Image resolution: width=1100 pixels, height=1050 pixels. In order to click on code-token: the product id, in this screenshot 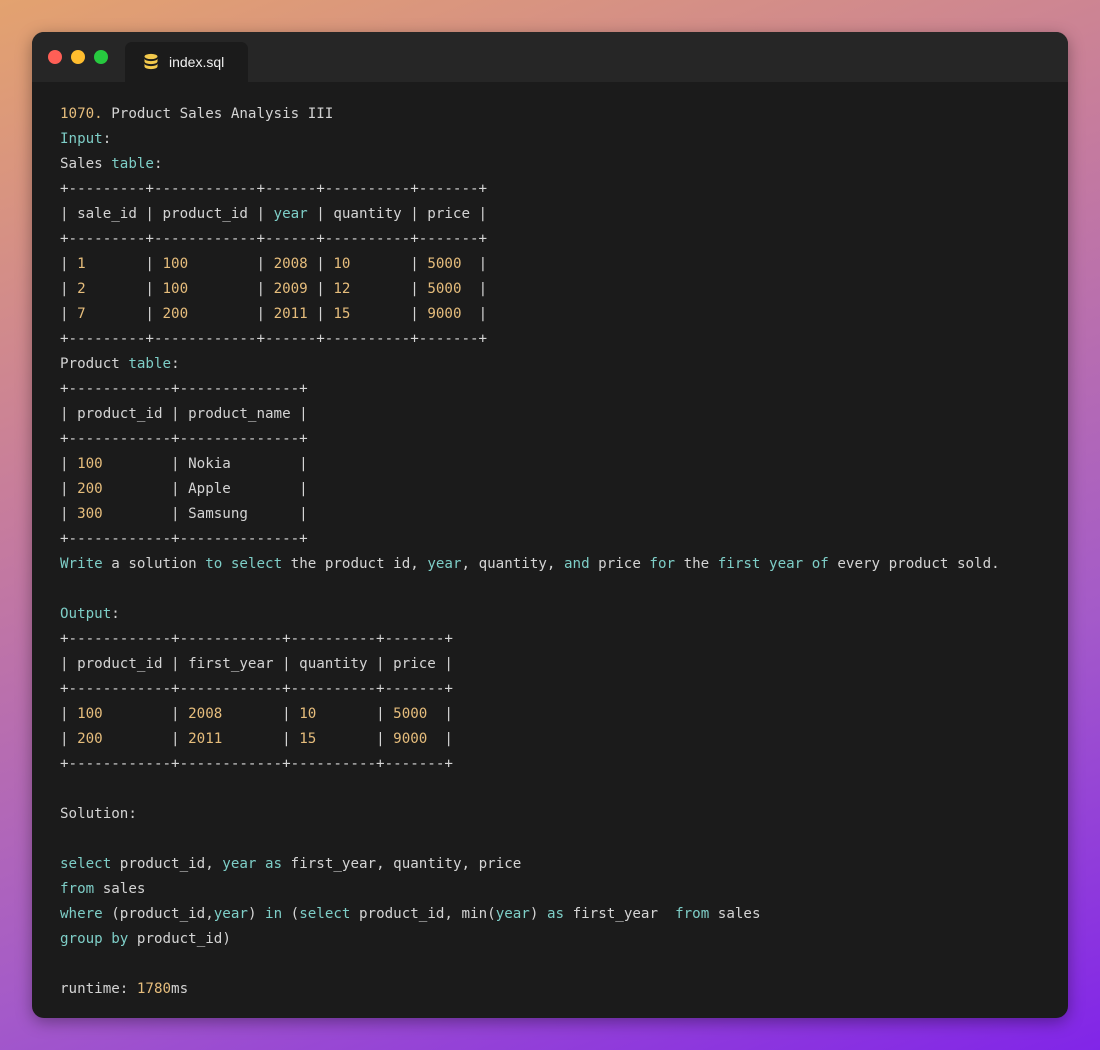, I will do `click(355, 564)`.